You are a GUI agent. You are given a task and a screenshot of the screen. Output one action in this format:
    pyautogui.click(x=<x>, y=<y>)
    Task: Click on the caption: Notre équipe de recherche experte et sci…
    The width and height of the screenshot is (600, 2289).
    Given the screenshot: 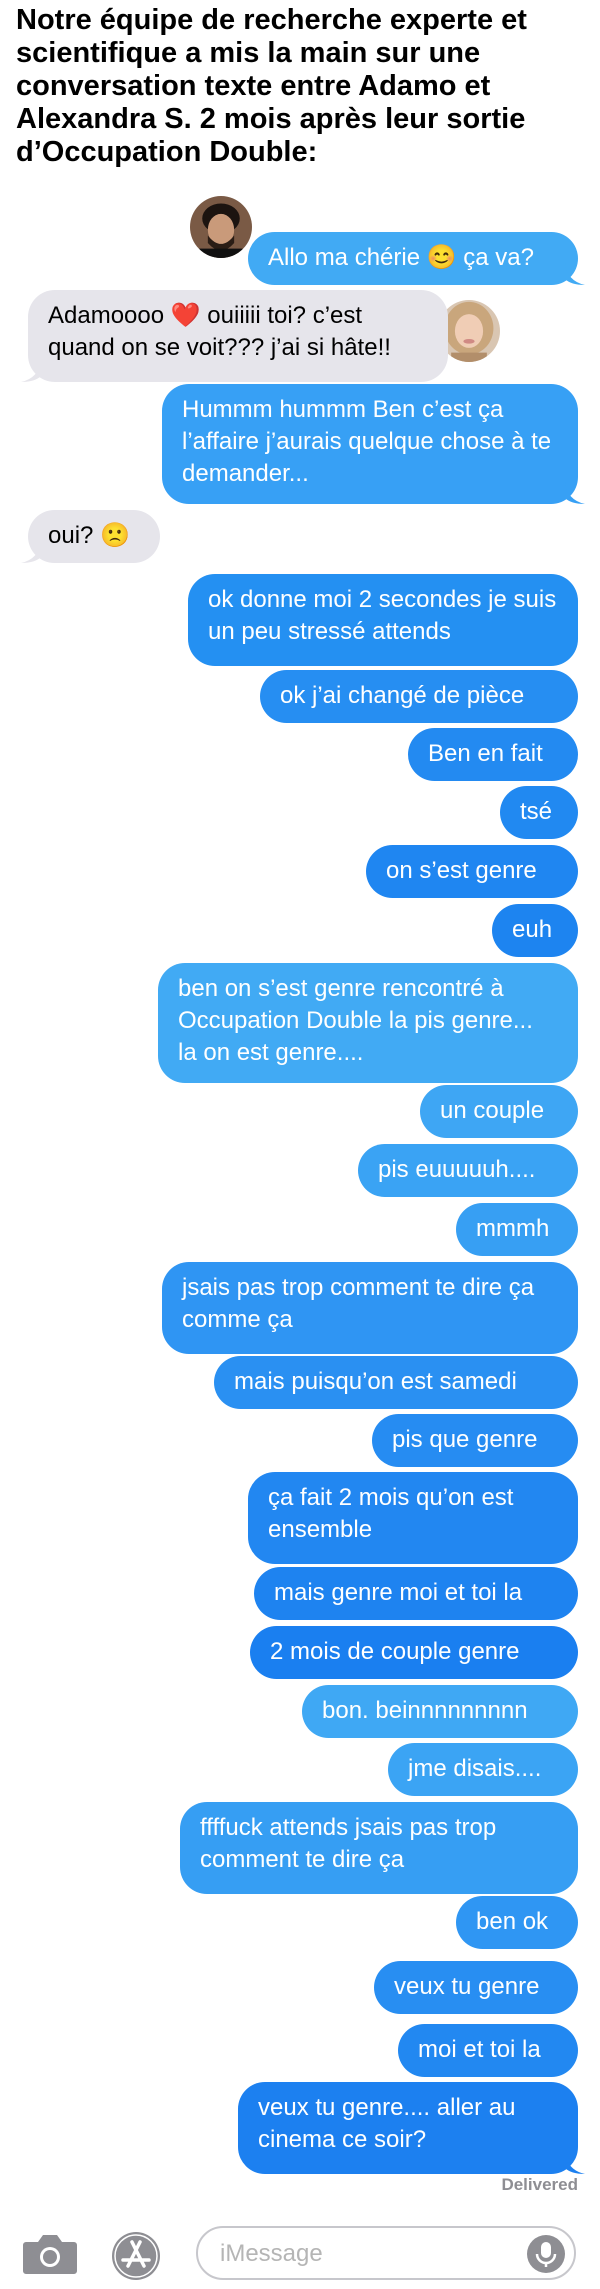 What is the action you would take?
    pyautogui.click(x=271, y=86)
    